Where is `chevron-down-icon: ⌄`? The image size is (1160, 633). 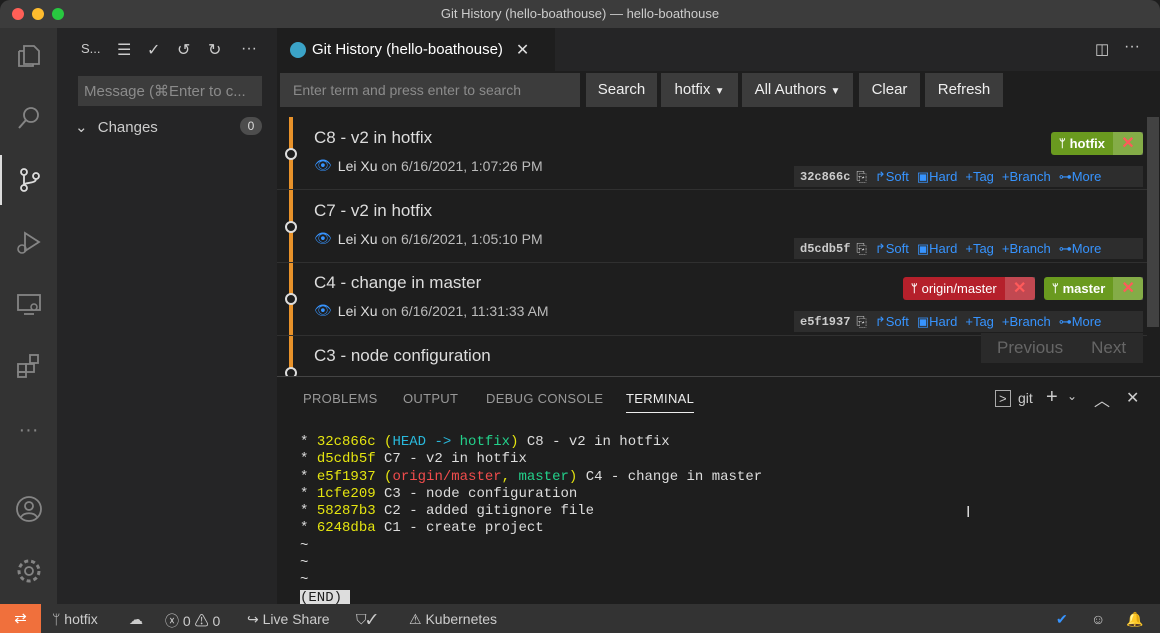
chevron-down-icon: ⌄ is located at coordinates (1072, 396).